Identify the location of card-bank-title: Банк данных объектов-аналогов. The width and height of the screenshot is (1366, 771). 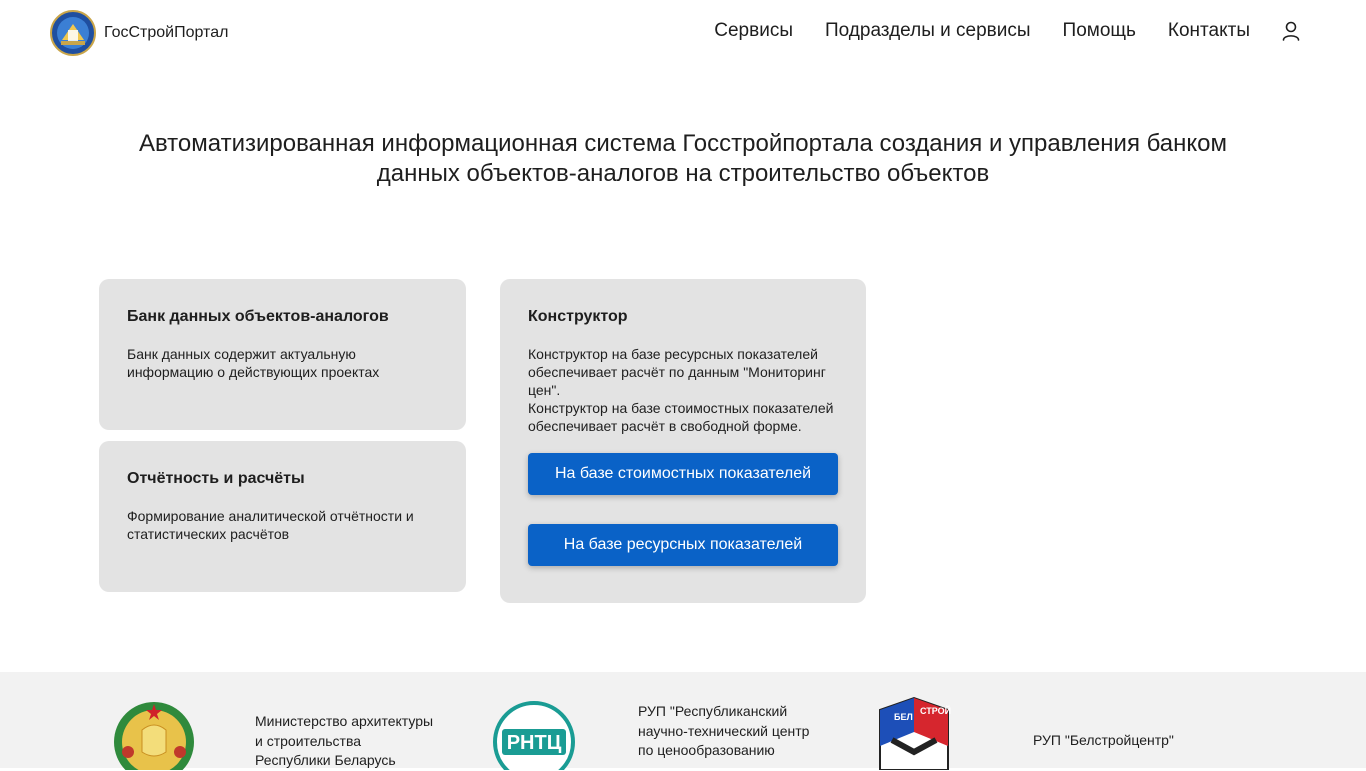
(258, 316).